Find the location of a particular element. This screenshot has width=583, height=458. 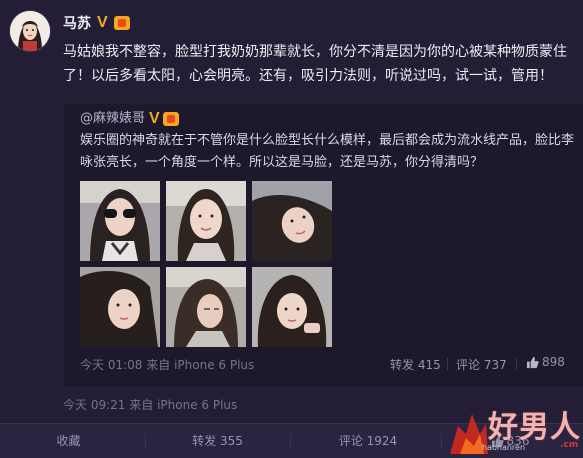

author-name: 马苏 is located at coordinates (77, 23).